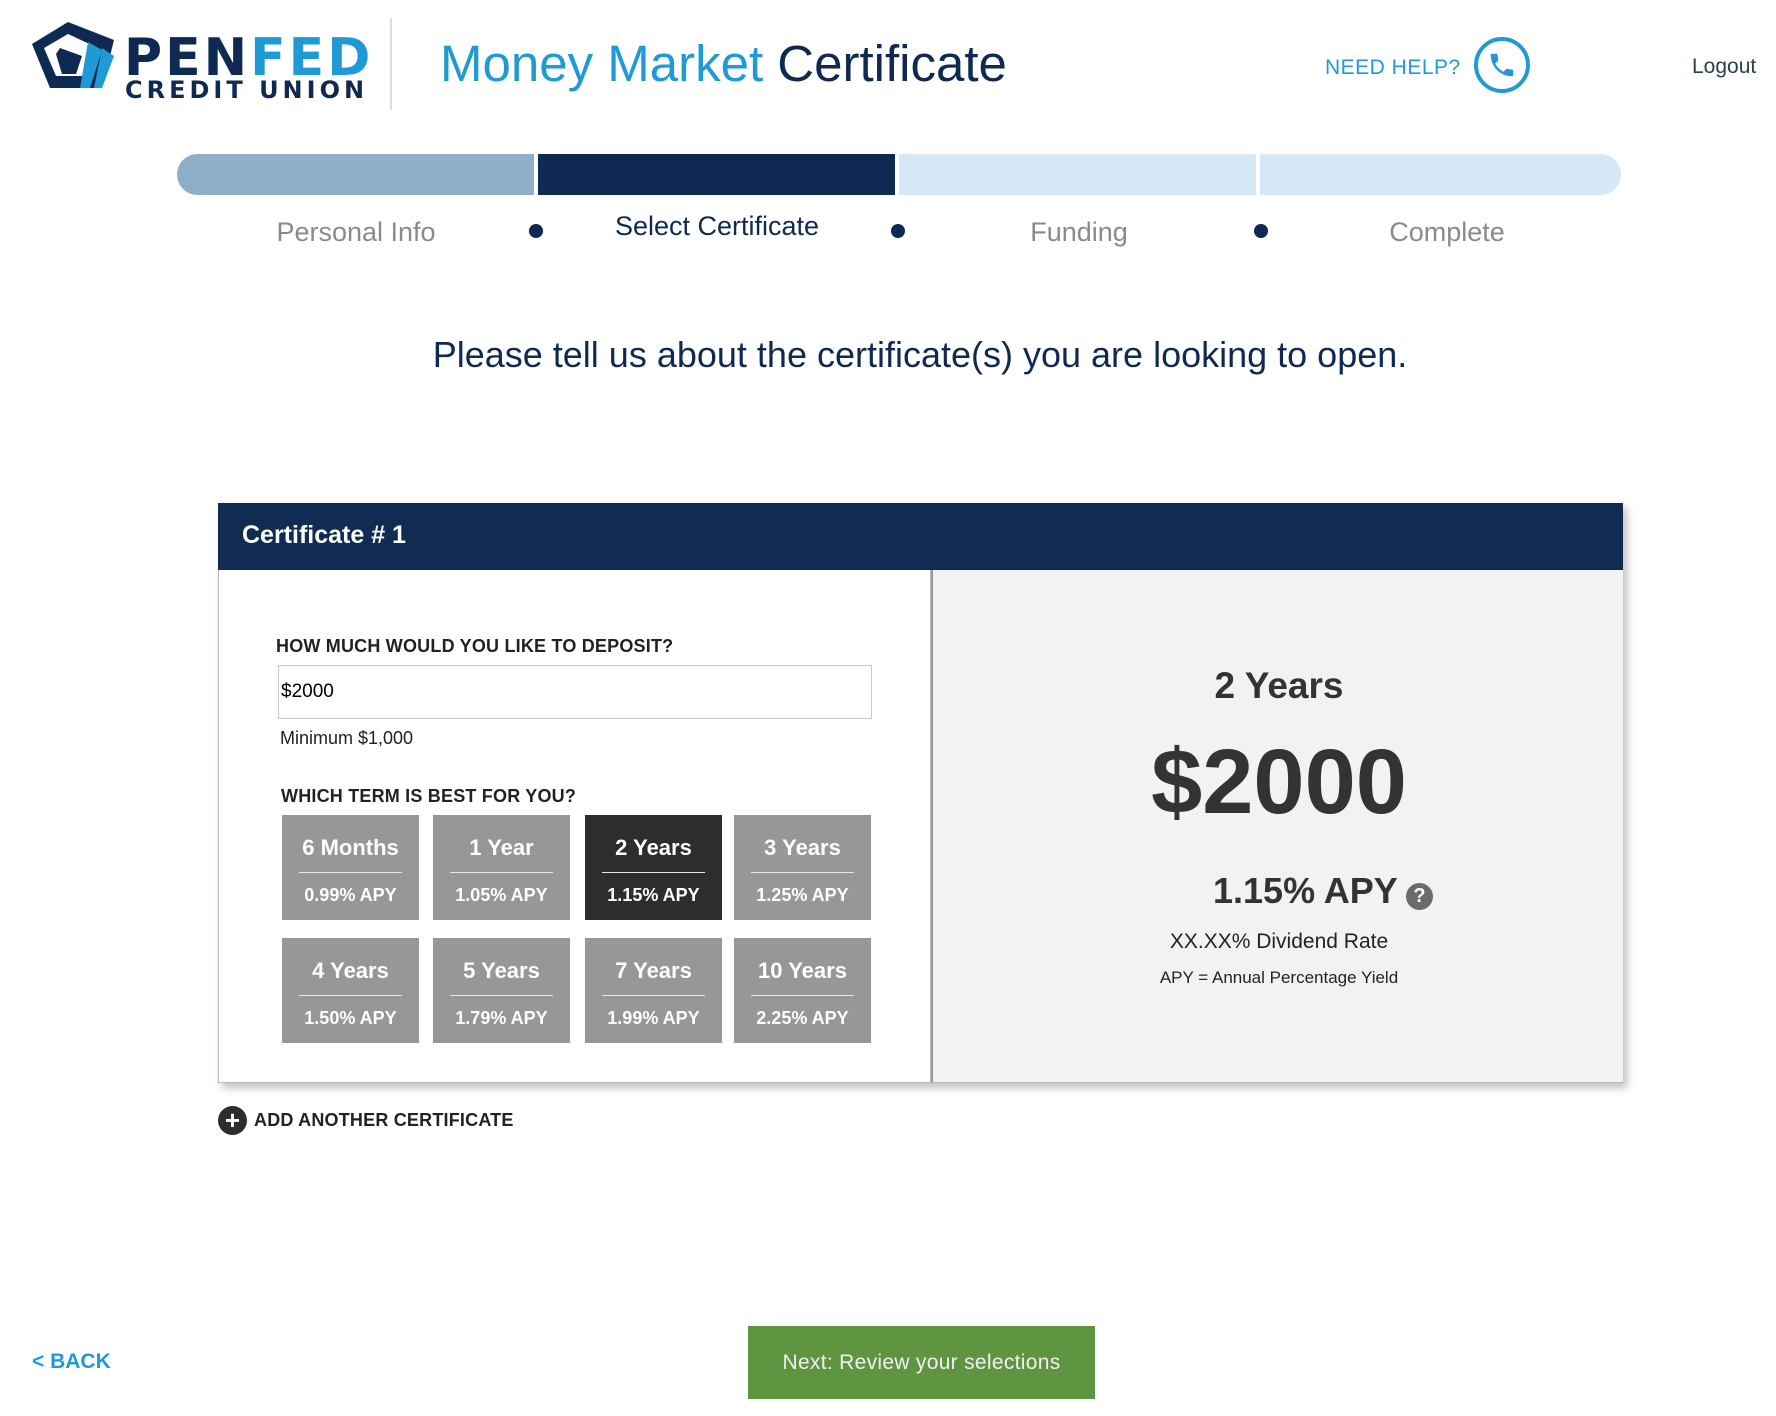 The height and width of the screenshot is (1416, 1776). I want to click on certificate-card-header: Certificate # 1, so click(920, 536).